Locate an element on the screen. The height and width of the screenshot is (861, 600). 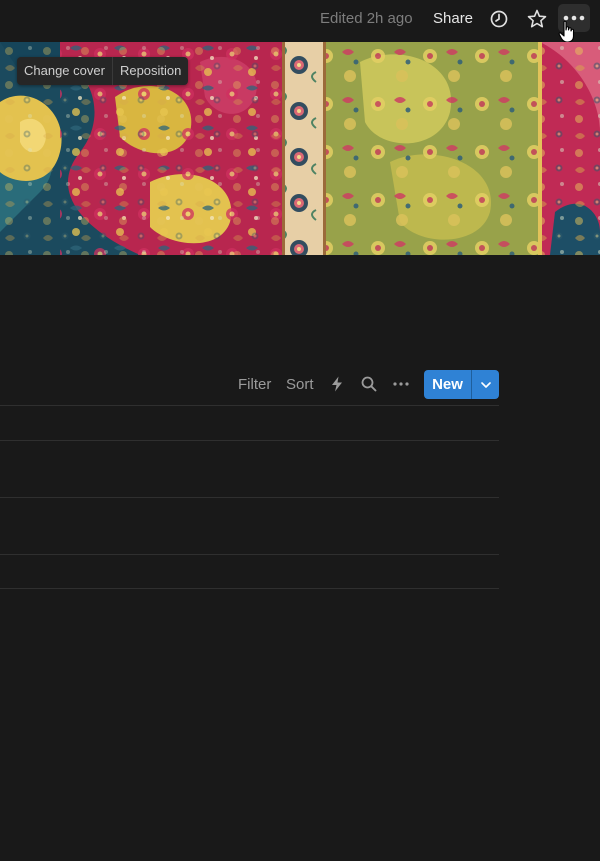
share-button: Share is located at coordinates (453, 18).